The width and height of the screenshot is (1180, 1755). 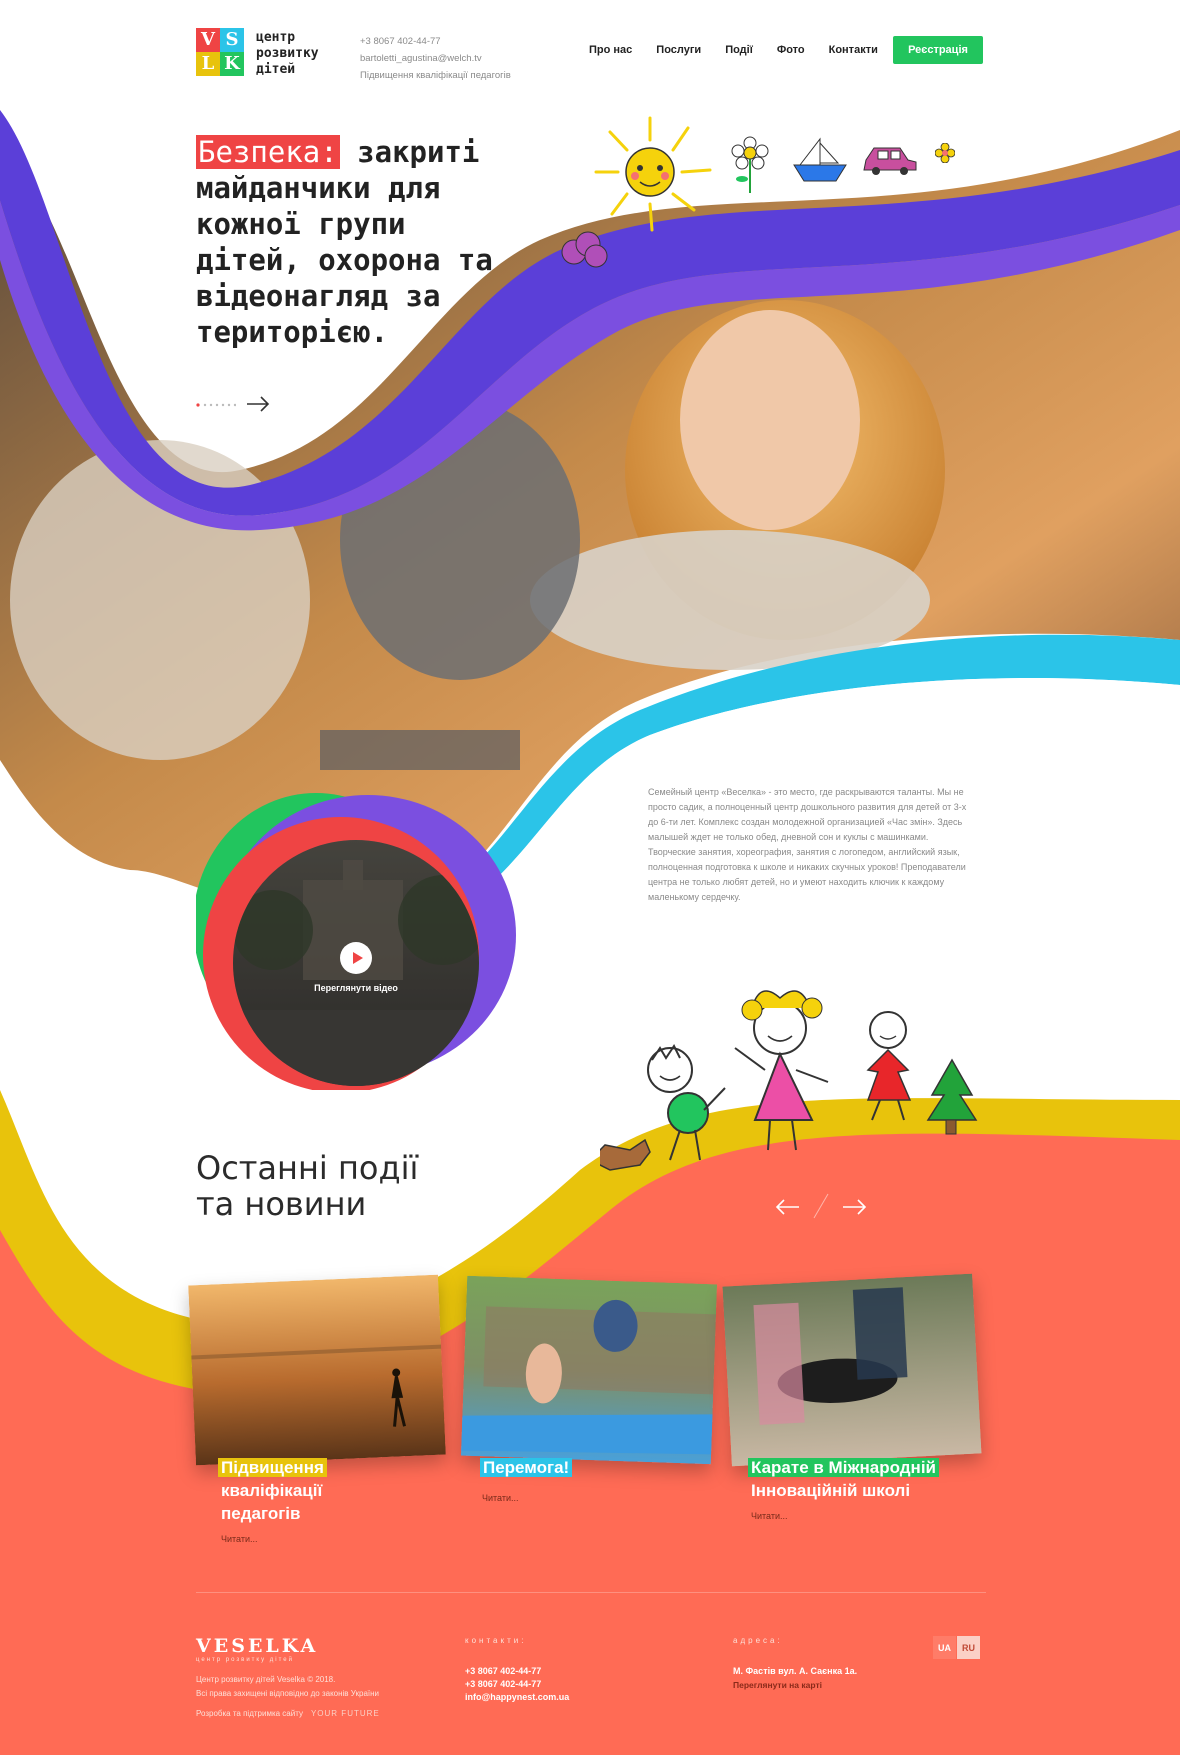 I want to click on pool-photo, so click(x=589, y=1370).